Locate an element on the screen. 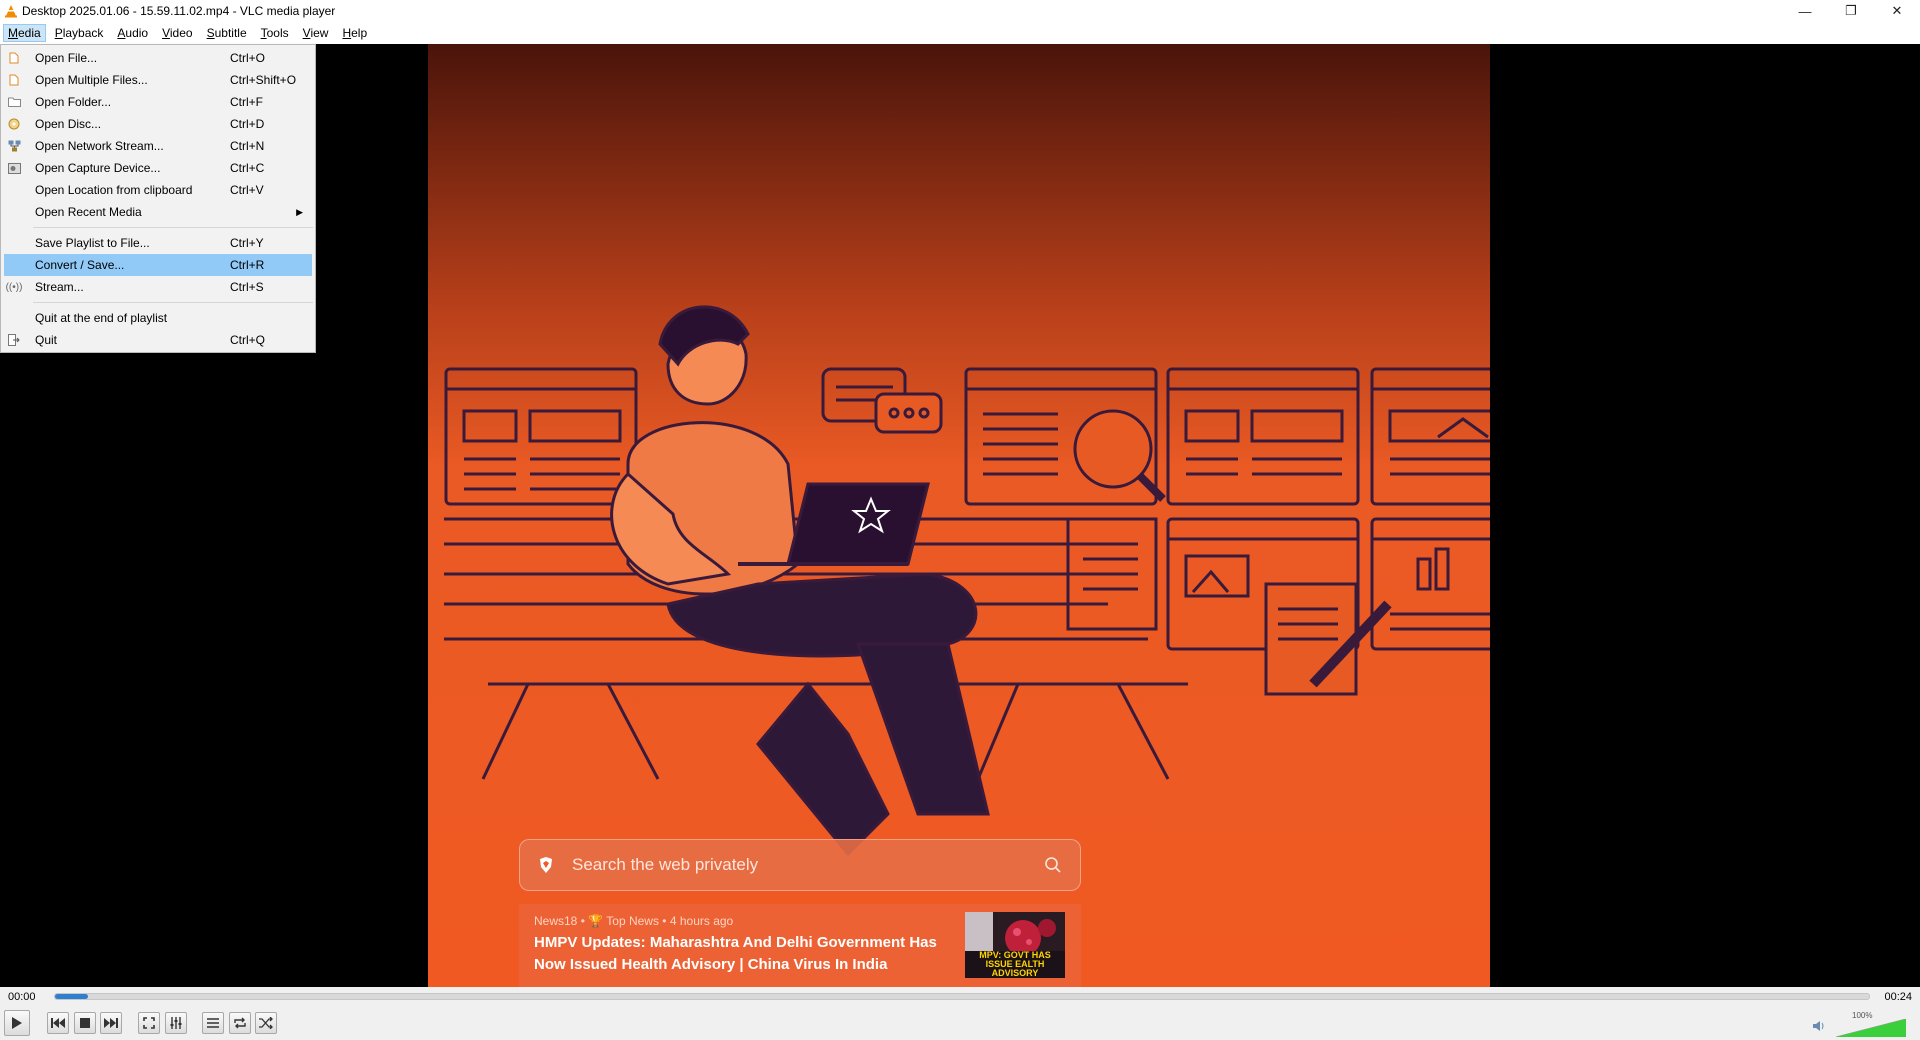 Image resolution: width=1920 pixels, height=1040 pixels. menu-open-file: Open File... Ctrl+O is located at coordinates (158, 58).